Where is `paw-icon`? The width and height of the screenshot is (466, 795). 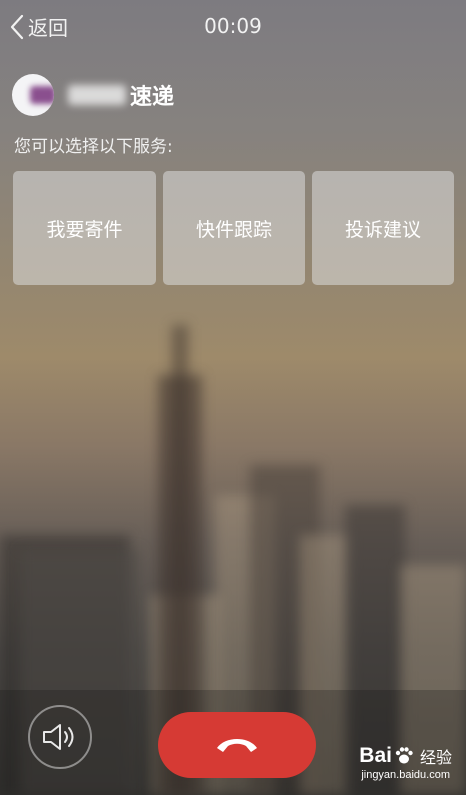
paw-icon is located at coordinates (404, 755).